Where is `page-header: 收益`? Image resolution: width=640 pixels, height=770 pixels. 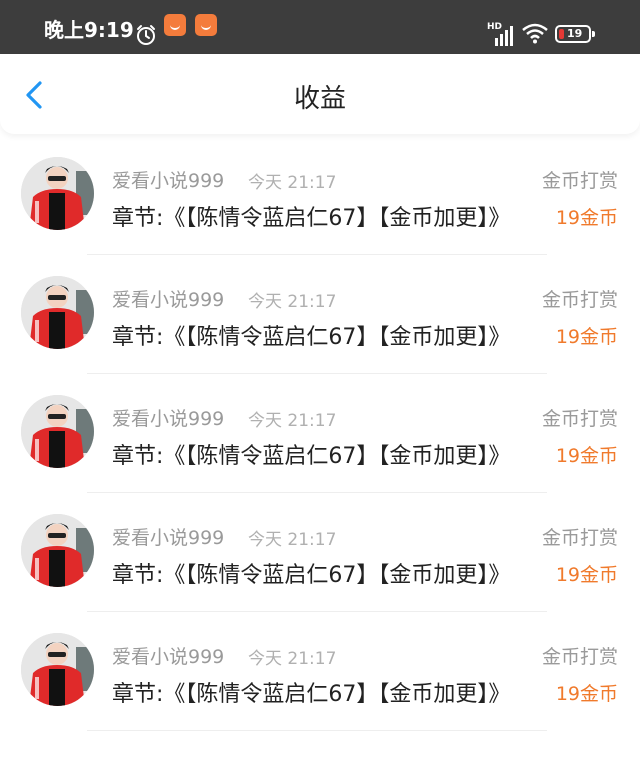
page-header: 收益 is located at coordinates (320, 94).